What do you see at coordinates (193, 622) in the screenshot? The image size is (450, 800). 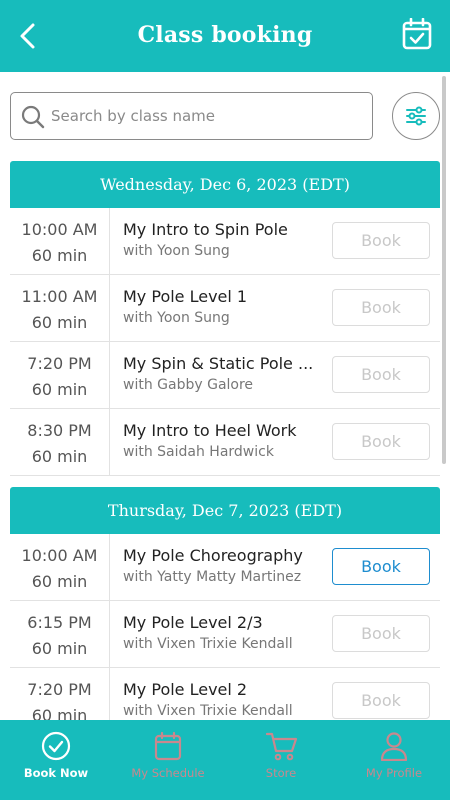 I see `class-name: My Pole Level 2/3` at bounding box center [193, 622].